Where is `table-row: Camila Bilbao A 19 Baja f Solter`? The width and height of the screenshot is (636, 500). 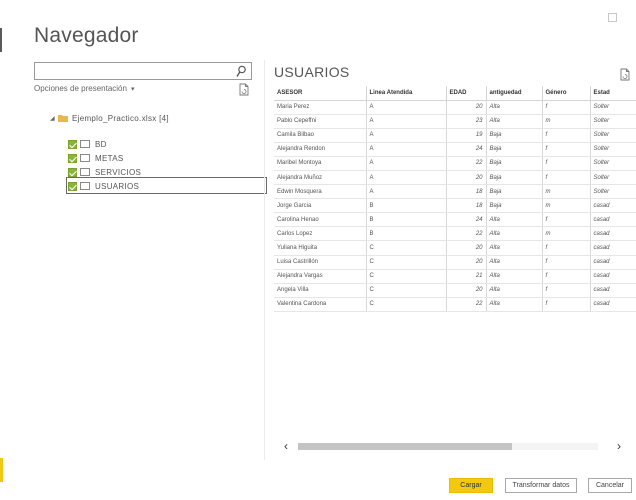
table-row: Camila Bilbao A 19 Baja f Solter is located at coordinates (455, 135).